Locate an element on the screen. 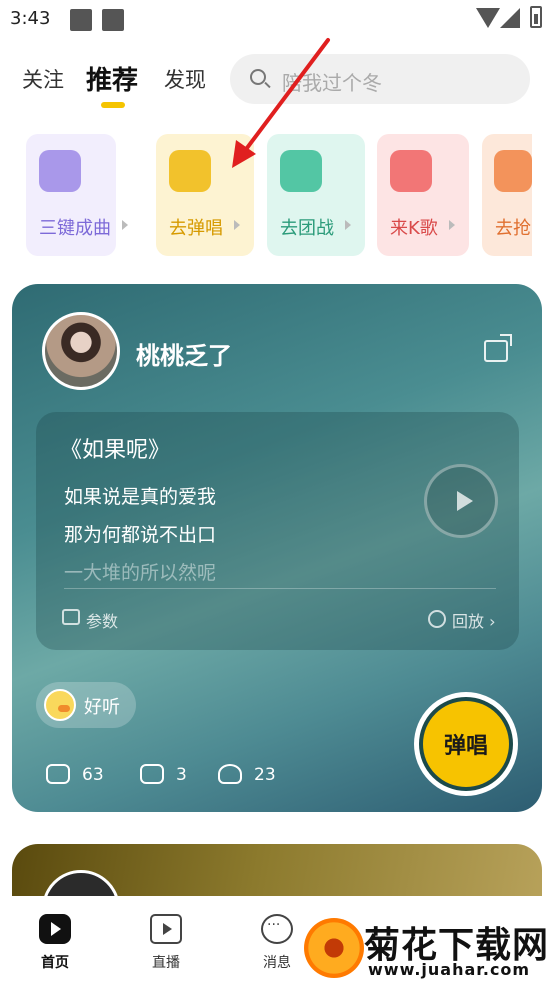 The height and width of the screenshot is (984, 554). replay-link: 回放 › is located at coordinates (474, 620).